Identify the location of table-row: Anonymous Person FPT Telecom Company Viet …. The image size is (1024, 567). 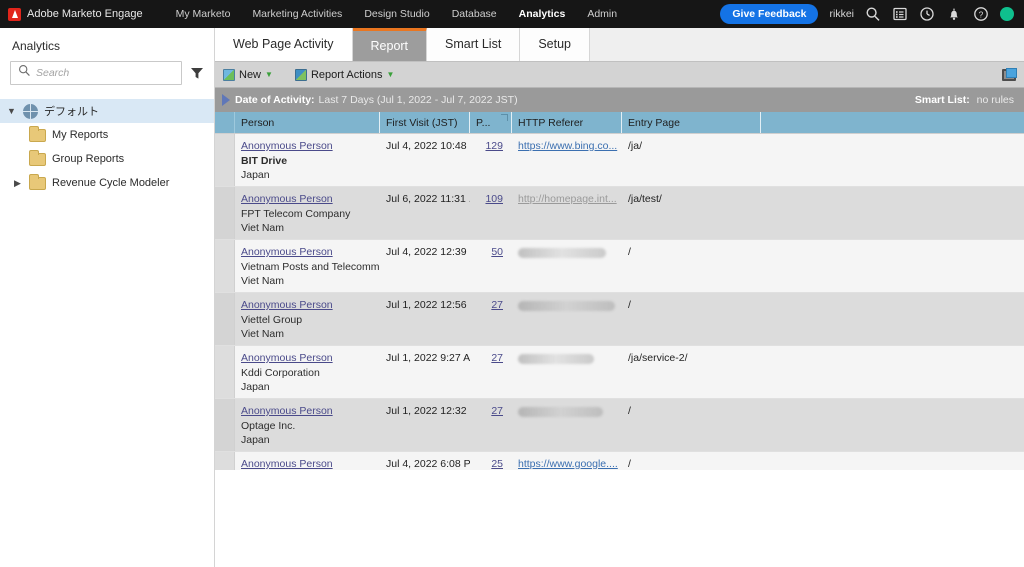
(619, 213).